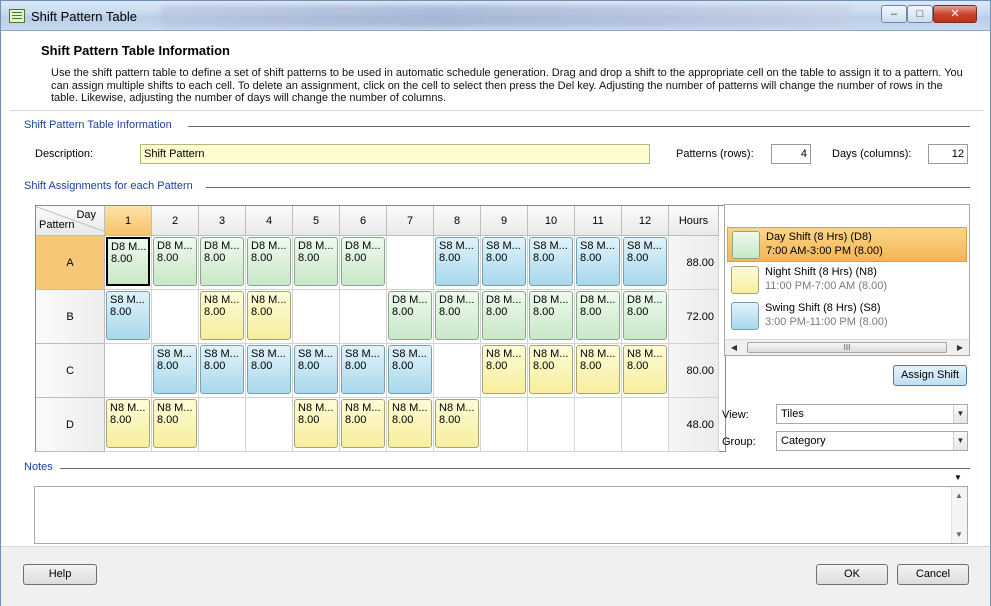 The height and width of the screenshot is (606, 991). Describe the element at coordinates (948, 154) in the screenshot. I see `days-input: 12` at that location.